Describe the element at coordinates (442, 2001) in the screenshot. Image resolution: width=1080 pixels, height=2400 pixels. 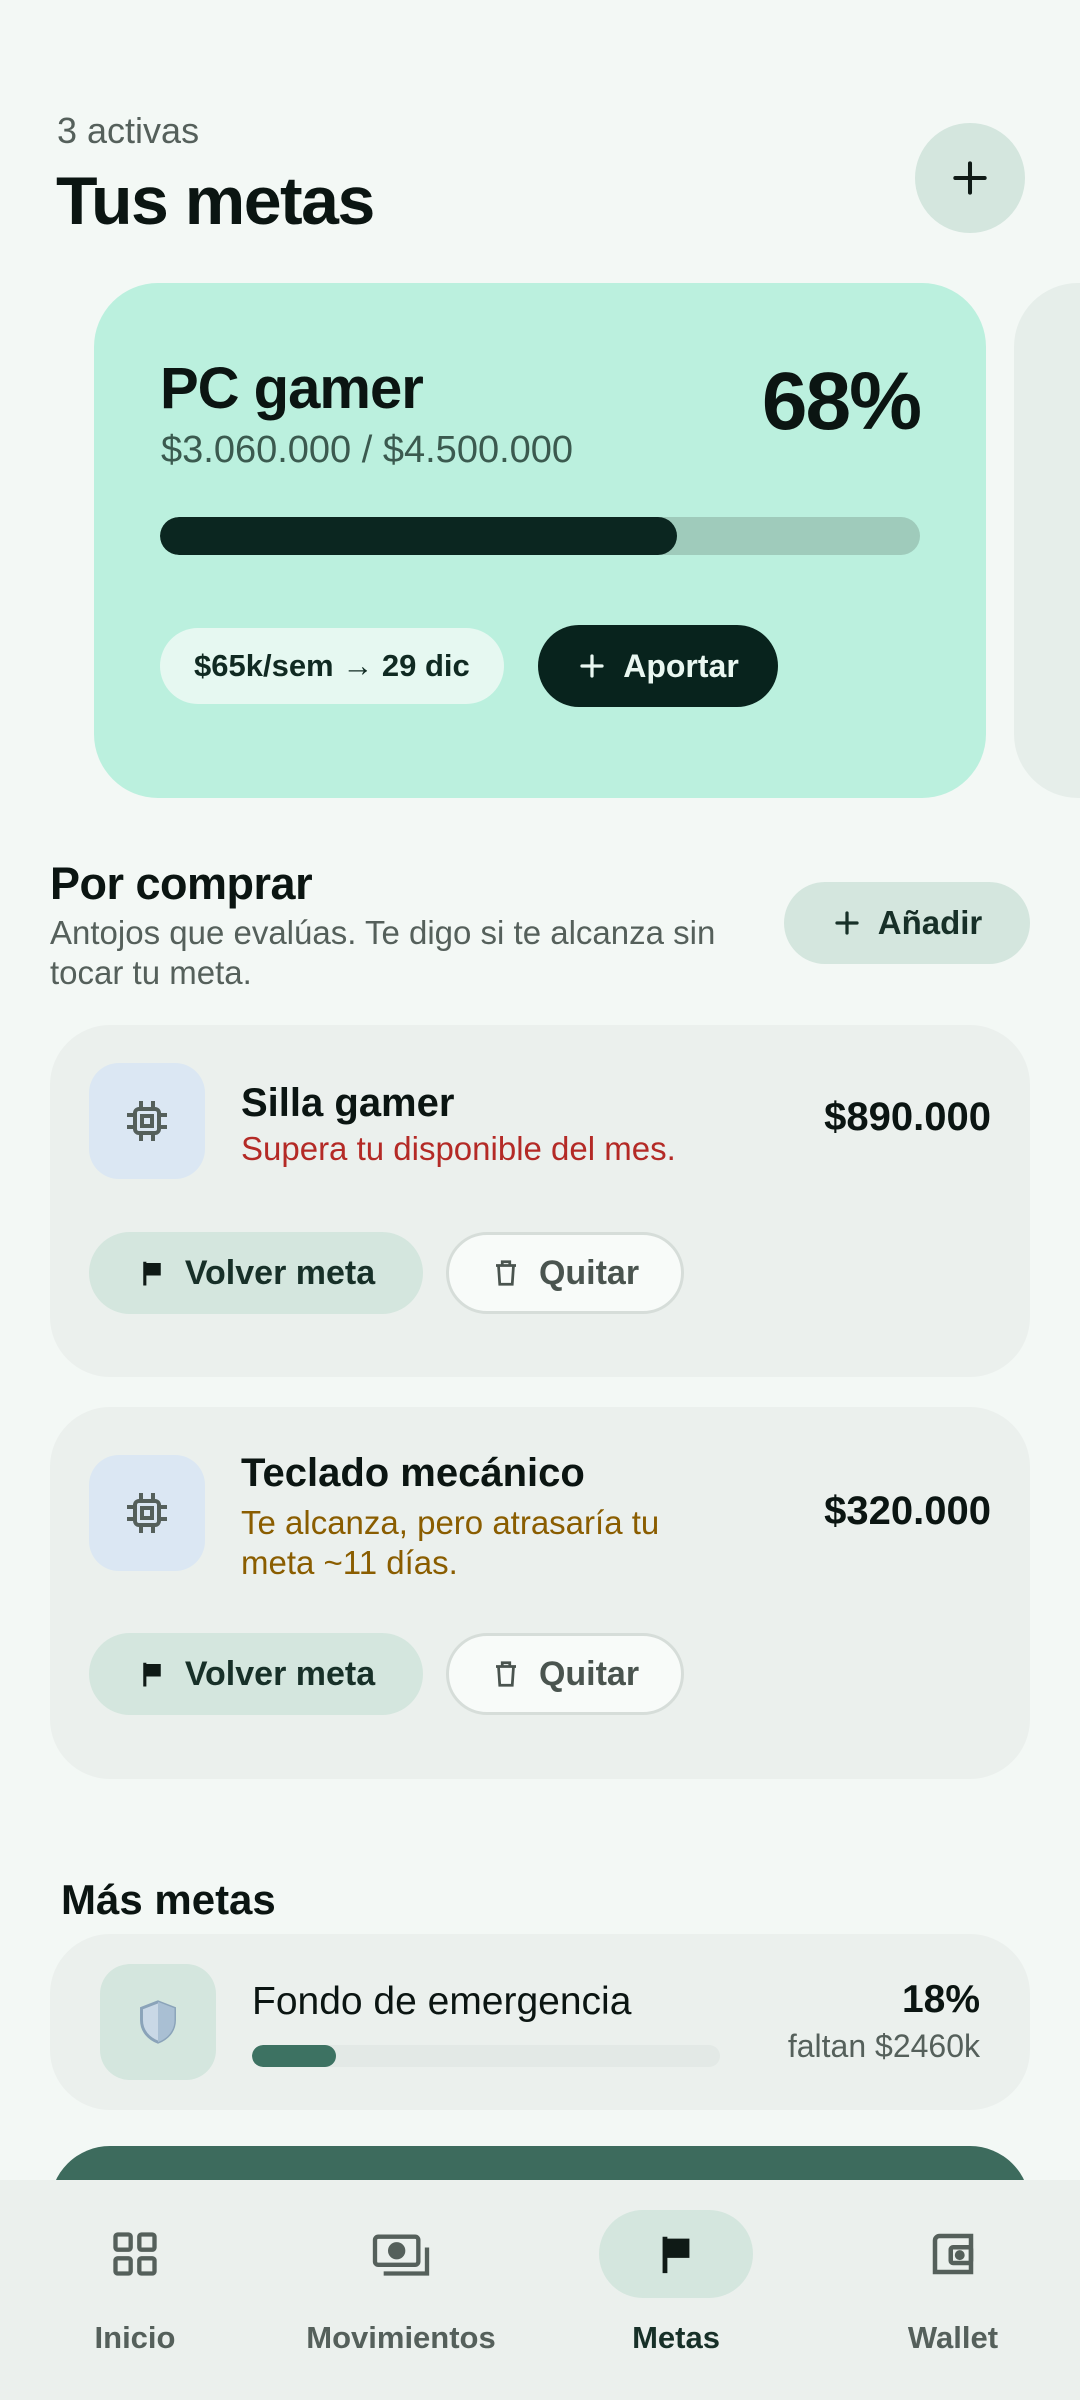
I see `goal-name: Fondo de emergencia` at that location.